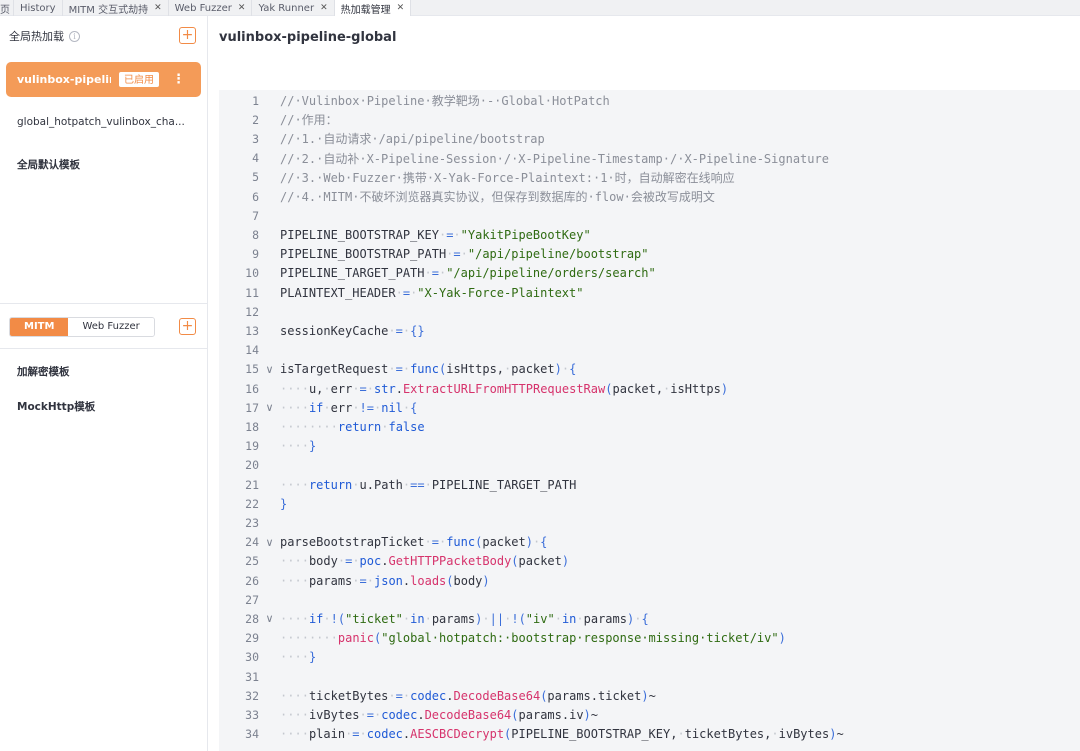  I want to click on line-number: 34, so click(252, 734).